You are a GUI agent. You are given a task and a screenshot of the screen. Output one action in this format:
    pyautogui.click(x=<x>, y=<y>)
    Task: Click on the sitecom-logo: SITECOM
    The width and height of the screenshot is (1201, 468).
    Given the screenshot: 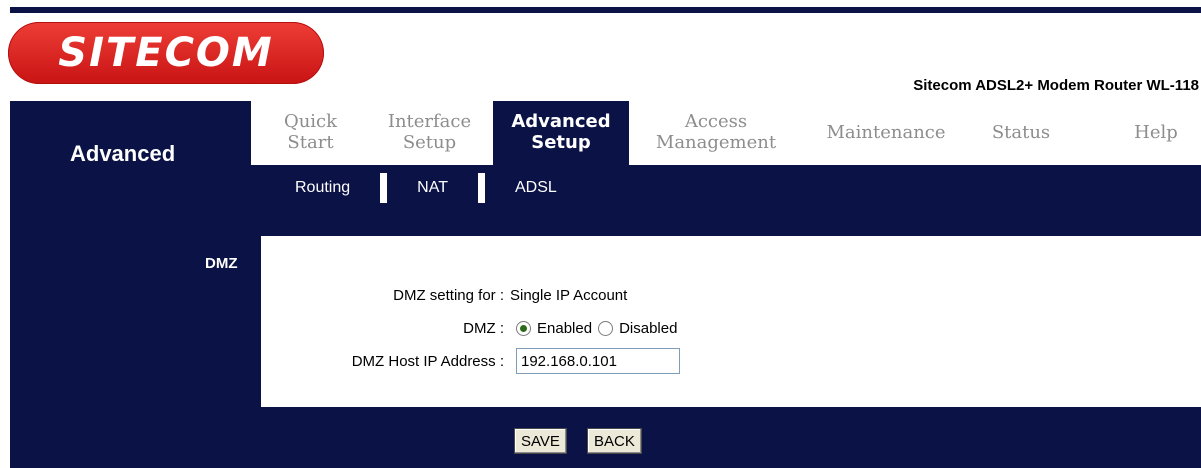 What is the action you would take?
    pyautogui.click(x=166, y=53)
    